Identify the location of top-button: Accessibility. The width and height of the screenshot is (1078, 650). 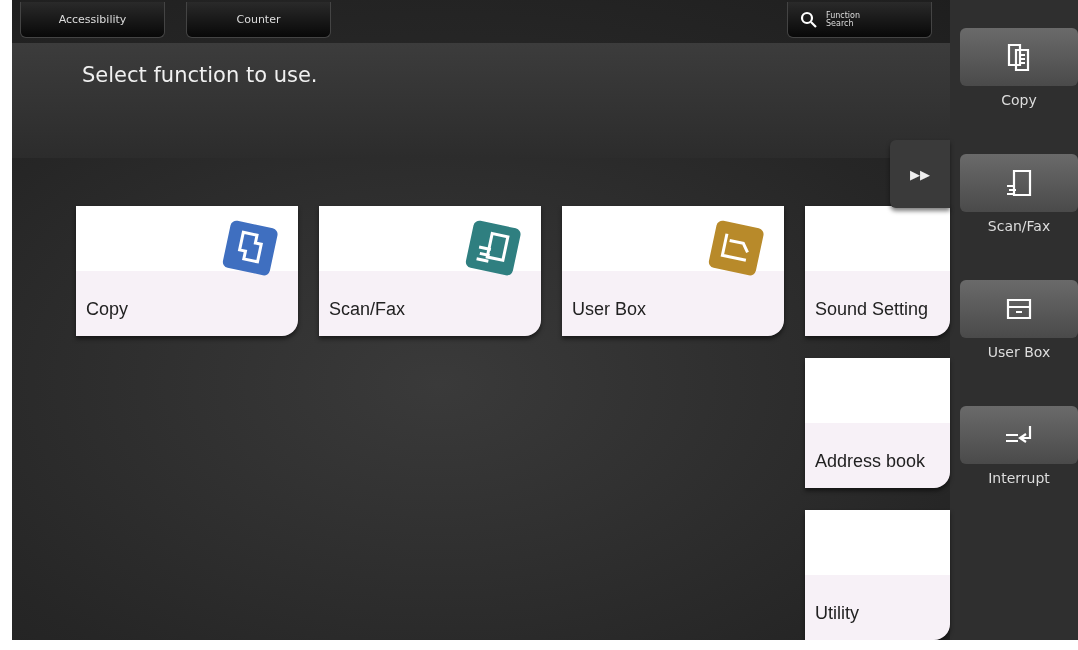
(92, 20).